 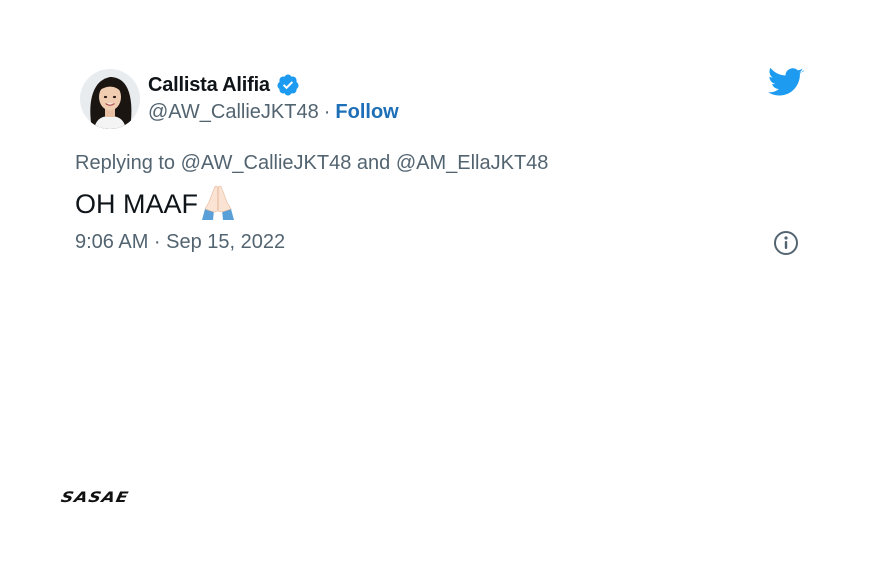 What do you see at coordinates (180, 242) in the screenshot?
I see `tweet-timestamp: 9:06 AM · Sep 15, 2022` at bounding box center [180, 242].